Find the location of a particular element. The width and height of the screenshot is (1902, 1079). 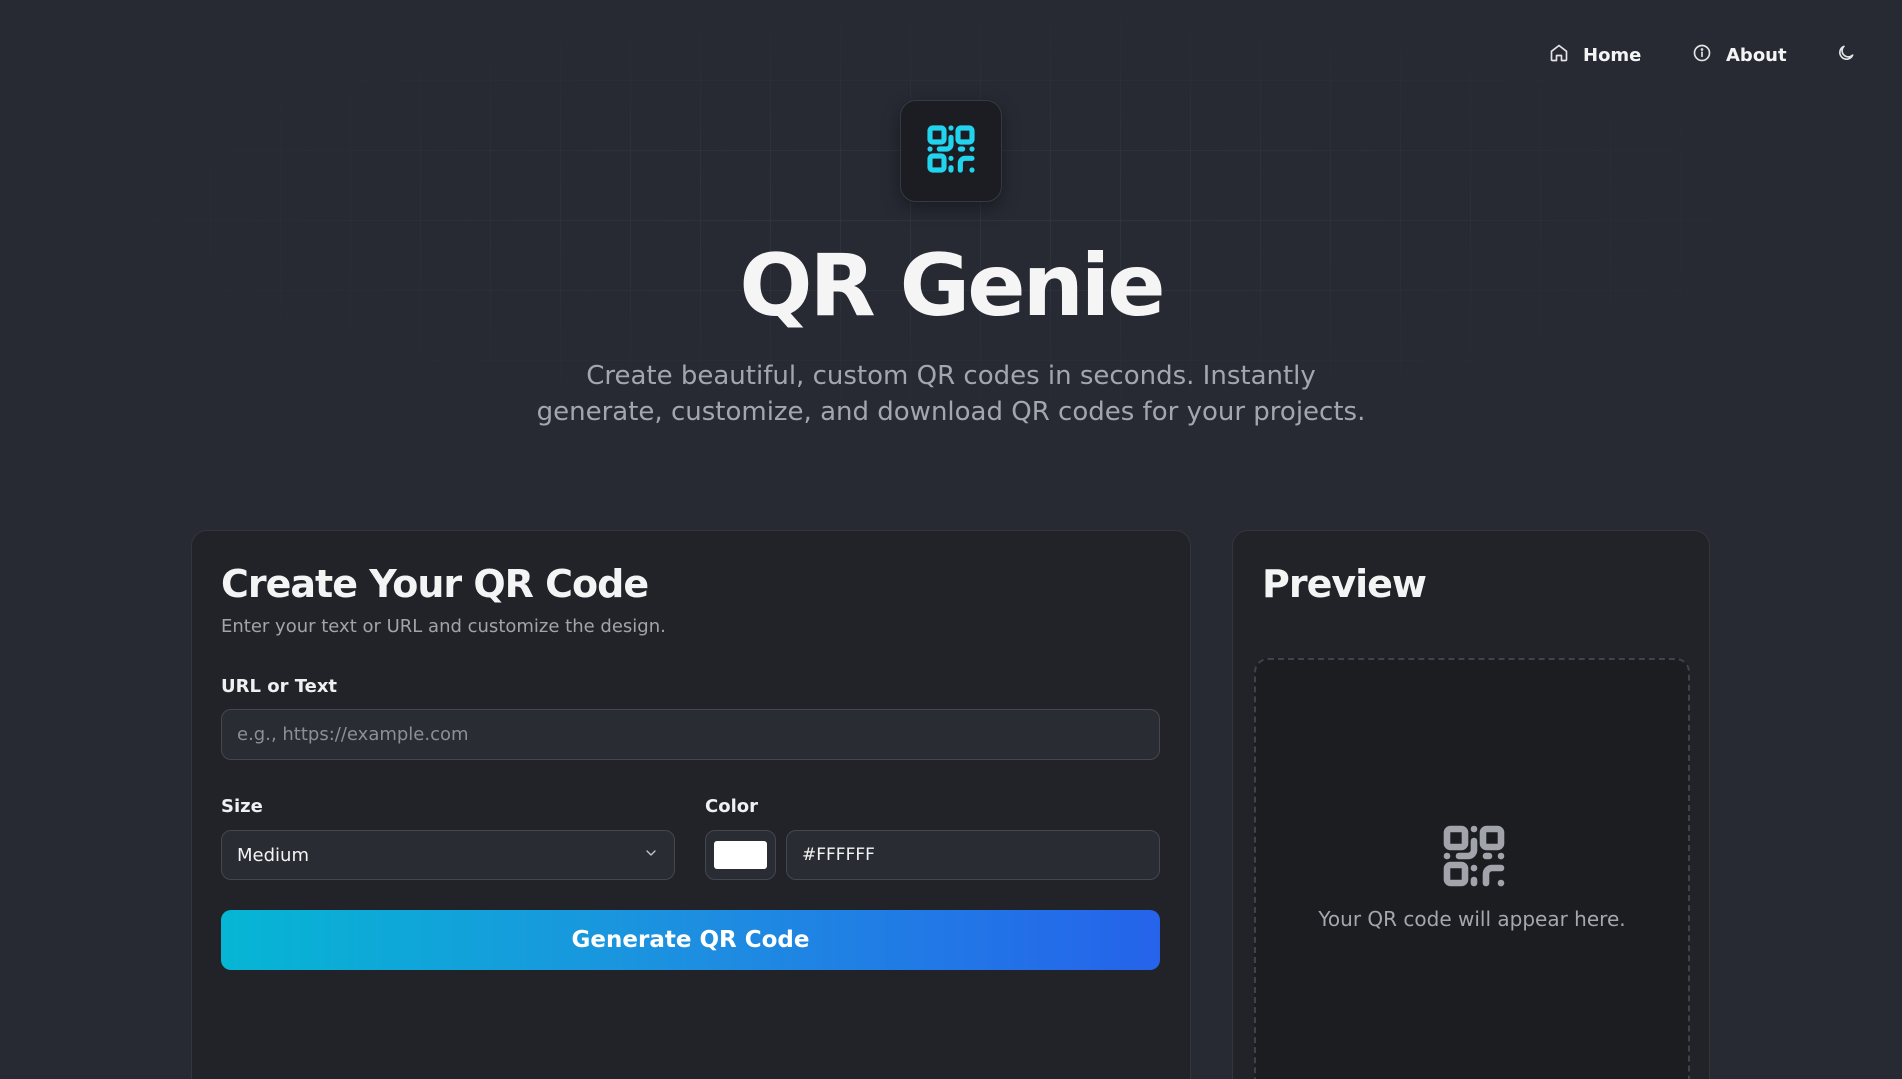

preview-empty-text: Your QR code will appear here. is located at coordinates (1472, 919).